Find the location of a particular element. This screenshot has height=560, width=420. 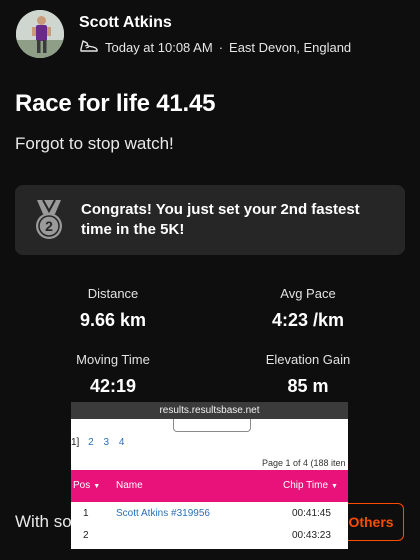

stat-moving-time: Moving Time 42:19 is located at coordinates (113, 374).